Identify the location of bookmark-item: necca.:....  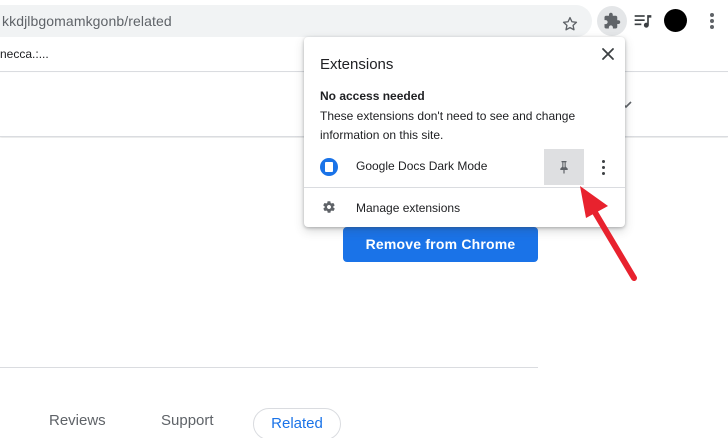
(24, 54).